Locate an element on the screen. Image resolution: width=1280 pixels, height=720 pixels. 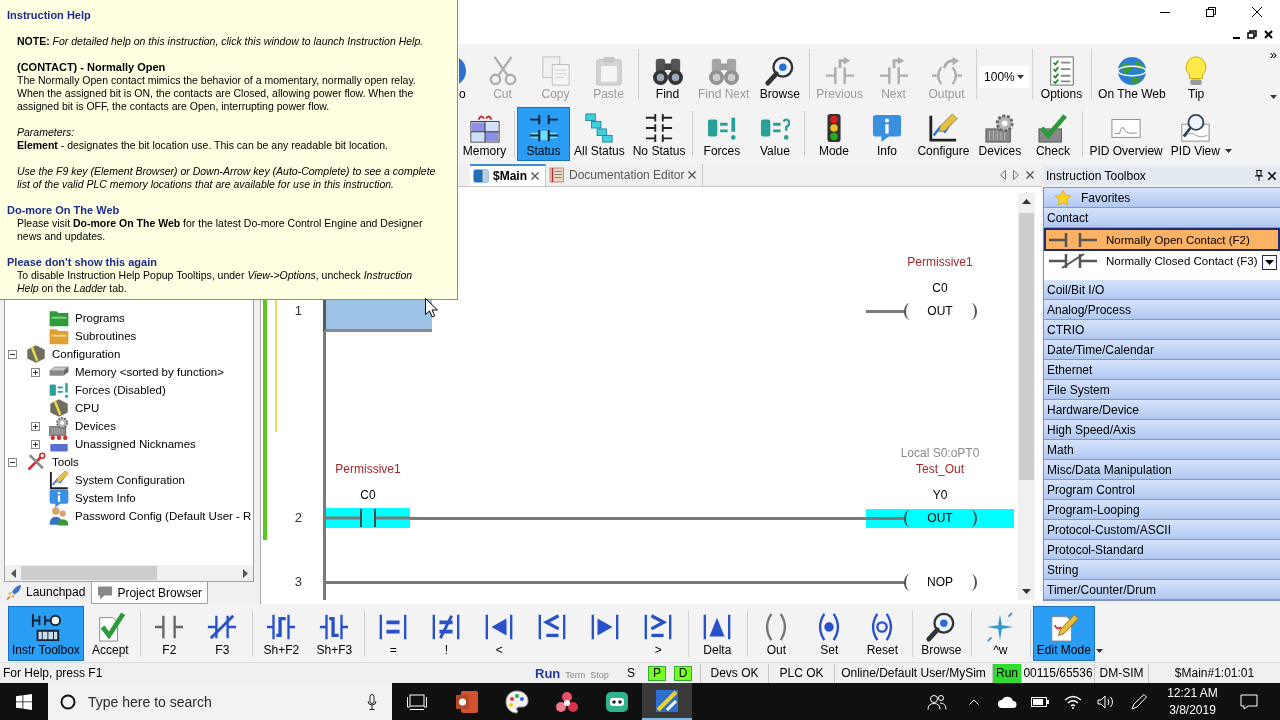
toolbar-button: F2 is located at coordinates (169, 633).